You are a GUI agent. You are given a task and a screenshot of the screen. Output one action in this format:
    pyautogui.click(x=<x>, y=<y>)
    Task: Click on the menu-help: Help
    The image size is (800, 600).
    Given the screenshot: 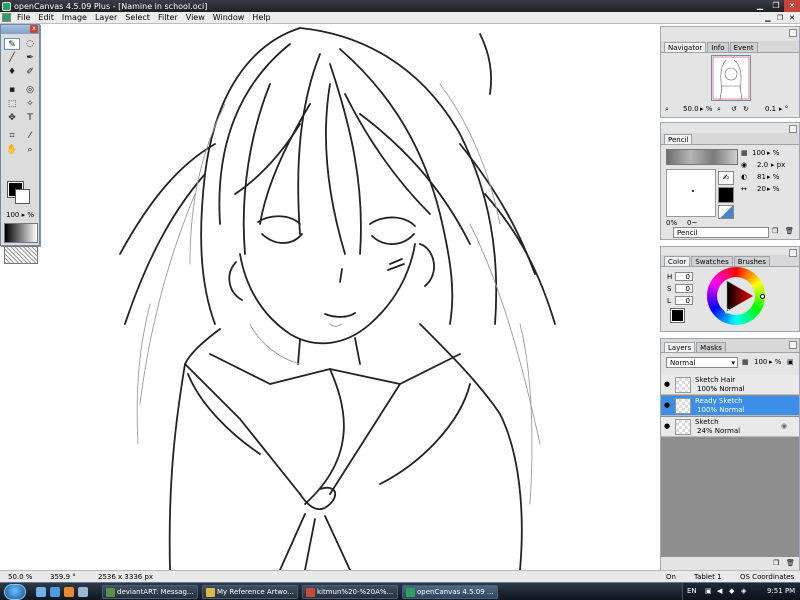 What is the action you would take?
    pyautogui.click(x=261, y=18)
    